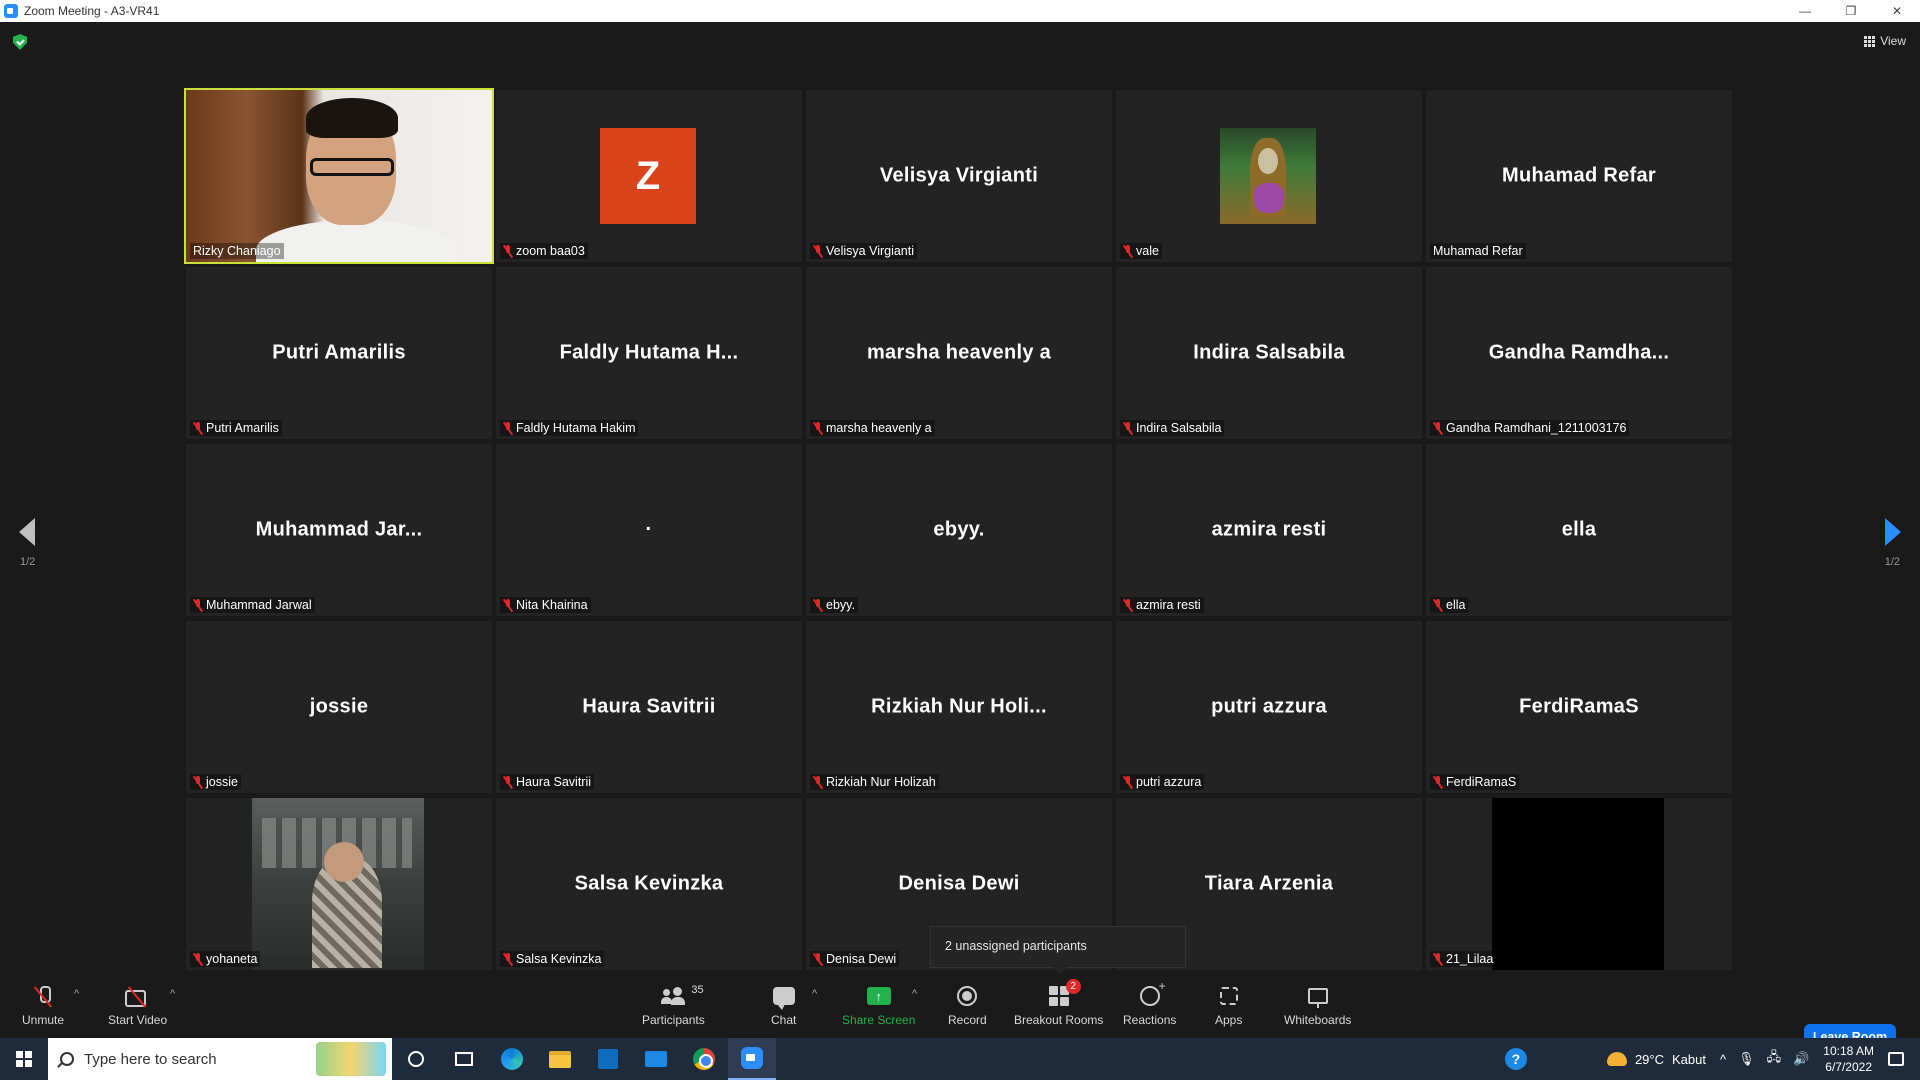 The width and height of the screenshot is (1920, 1080). I want to click on microphone-icon: 🎙, so click(1746, 1059).